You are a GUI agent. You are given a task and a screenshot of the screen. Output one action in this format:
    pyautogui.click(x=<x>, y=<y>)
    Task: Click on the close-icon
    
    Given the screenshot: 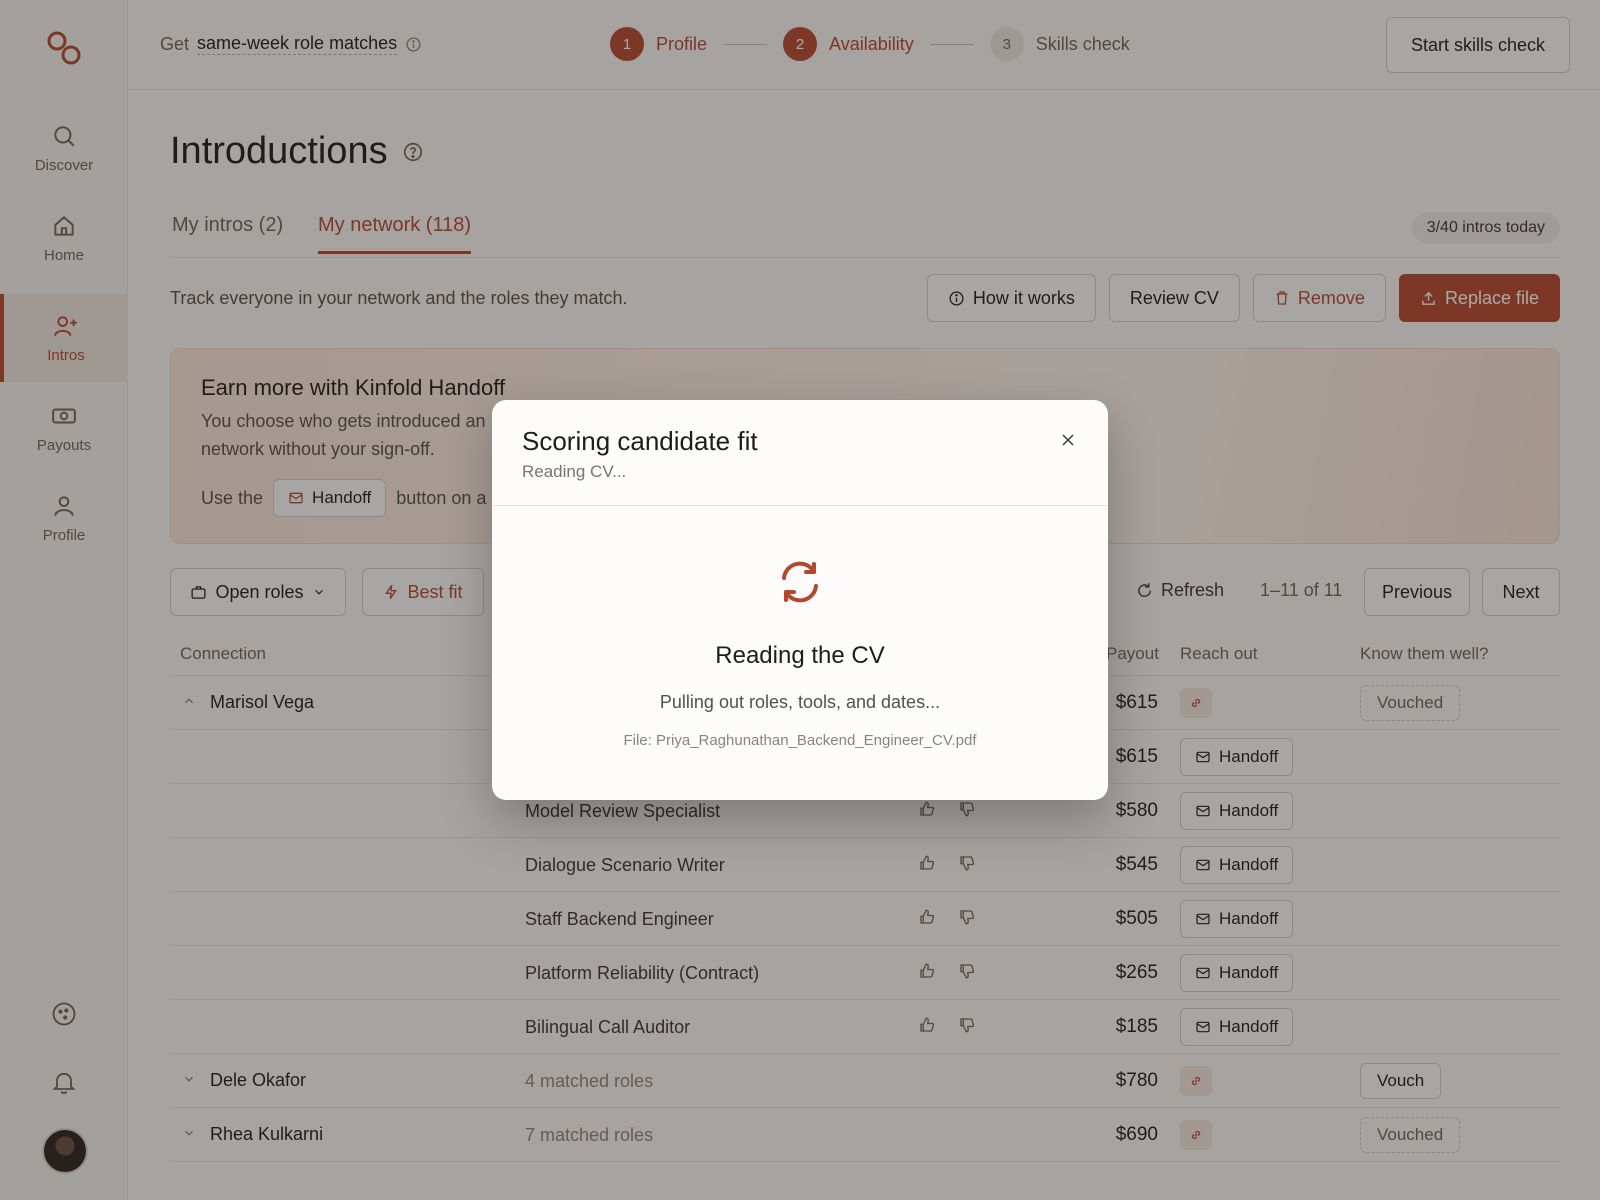 What is the action you would take?
    pyautogui.click(x=1068, y=440)
    